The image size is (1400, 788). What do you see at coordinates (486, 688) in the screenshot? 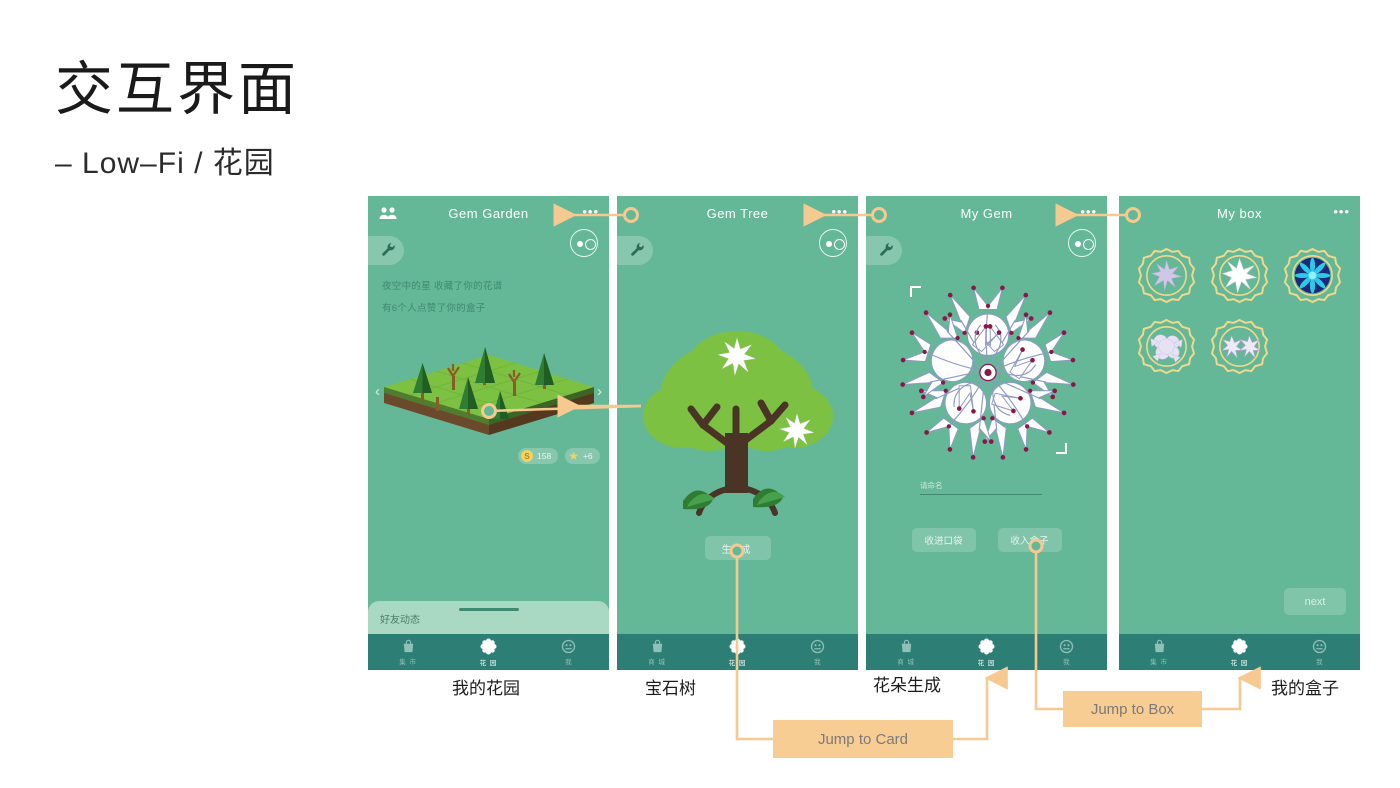
I see `caption-my-garden: 我的花园` at bounding box center [486, 688].